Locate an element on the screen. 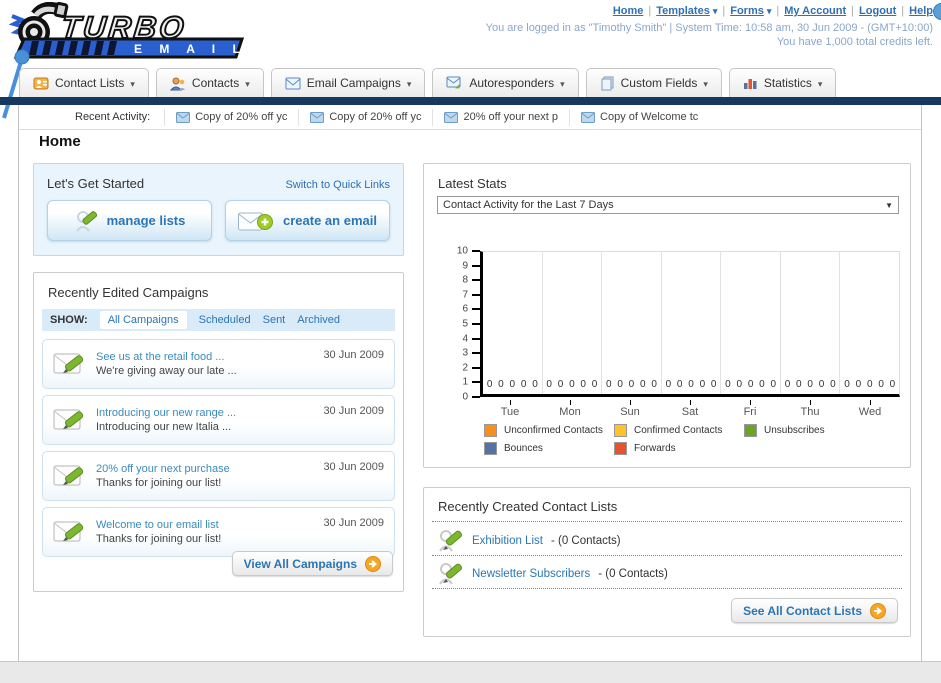 Image resolution: width=941 pixels, height=683 pixels. campaigns-title: Recently Edited Campaigns is located at coordinates (128, 292).